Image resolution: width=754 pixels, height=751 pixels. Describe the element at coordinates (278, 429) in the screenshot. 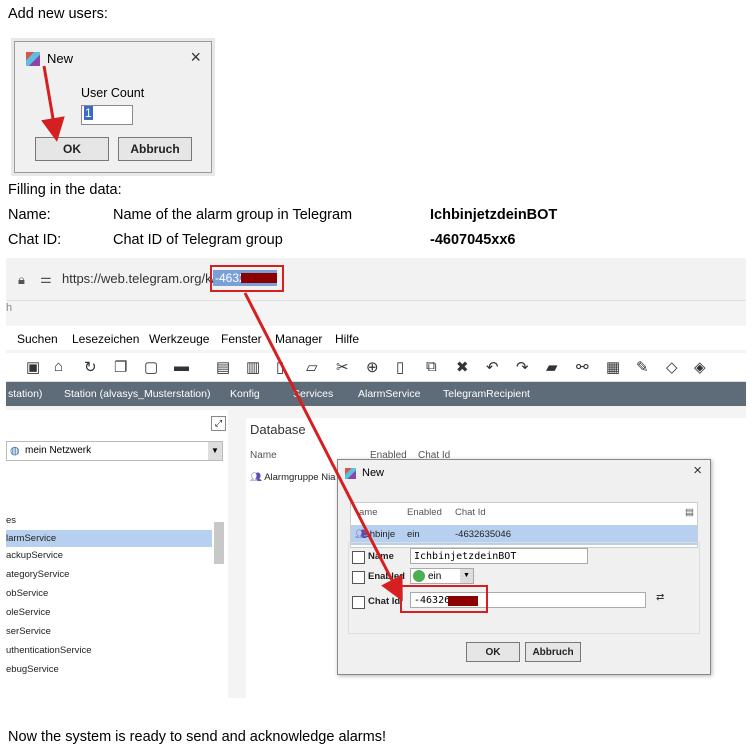

I see `database-title: Database` at that location.